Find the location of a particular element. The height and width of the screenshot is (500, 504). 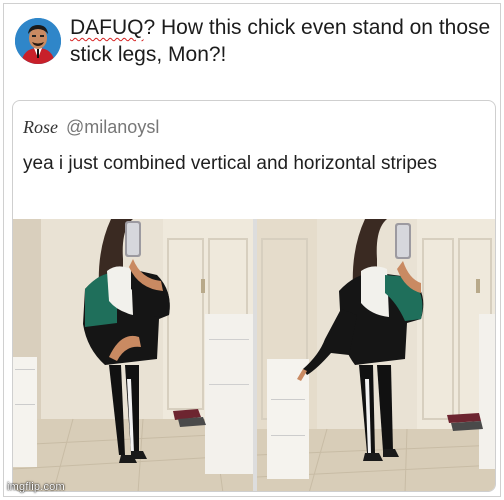

tweet-user: Rose @milanoysl is located at coordinates (91, 127).